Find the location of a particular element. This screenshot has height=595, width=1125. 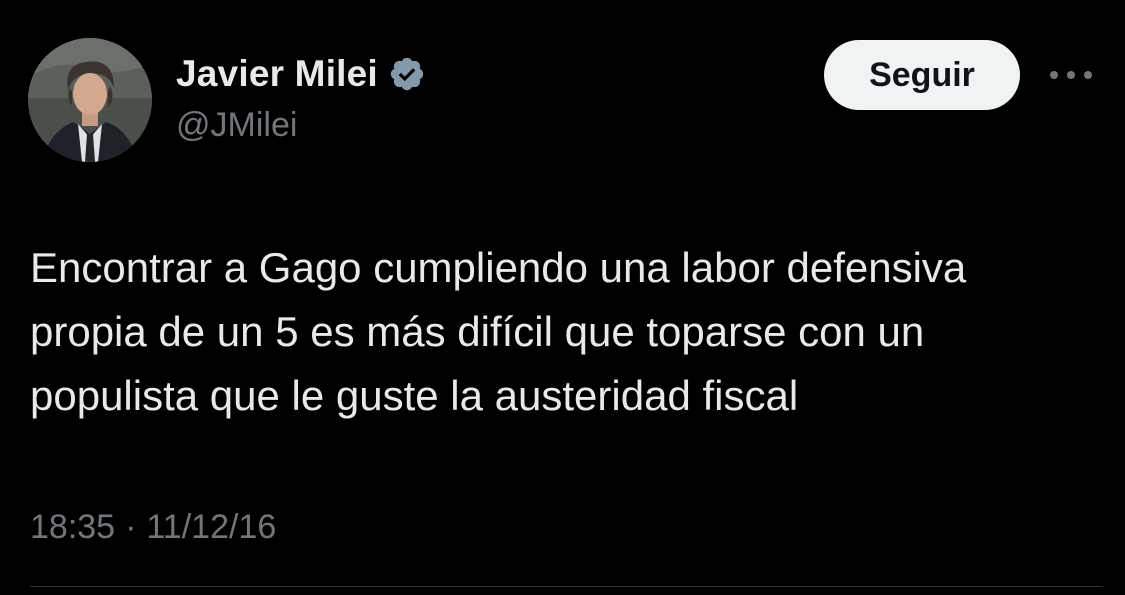

tweet-time: 18:35 is located at coordinates (73, 527).